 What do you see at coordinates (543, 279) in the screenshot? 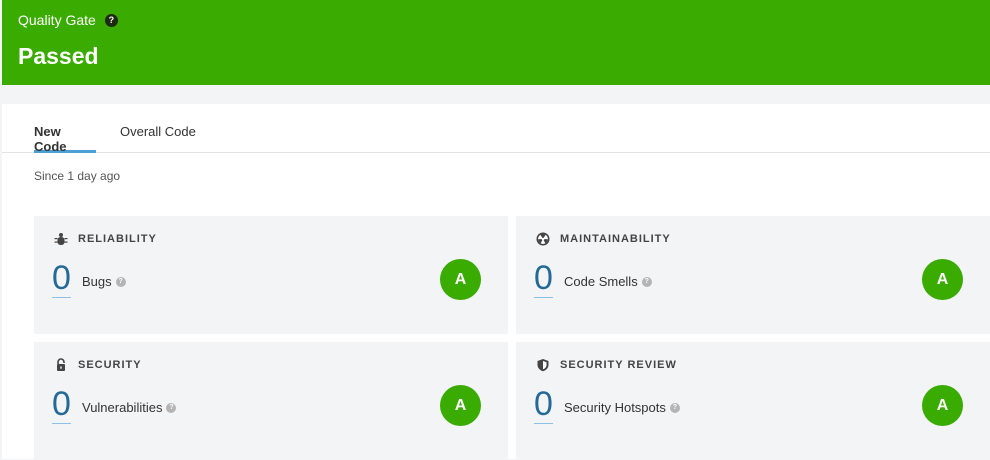
I see `code-smells-count: 0` at bounding box center [543, 279].